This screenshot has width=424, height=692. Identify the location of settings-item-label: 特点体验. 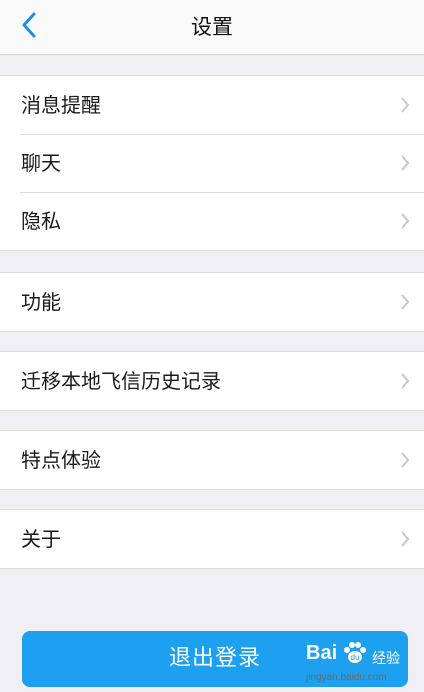
(61, 460).